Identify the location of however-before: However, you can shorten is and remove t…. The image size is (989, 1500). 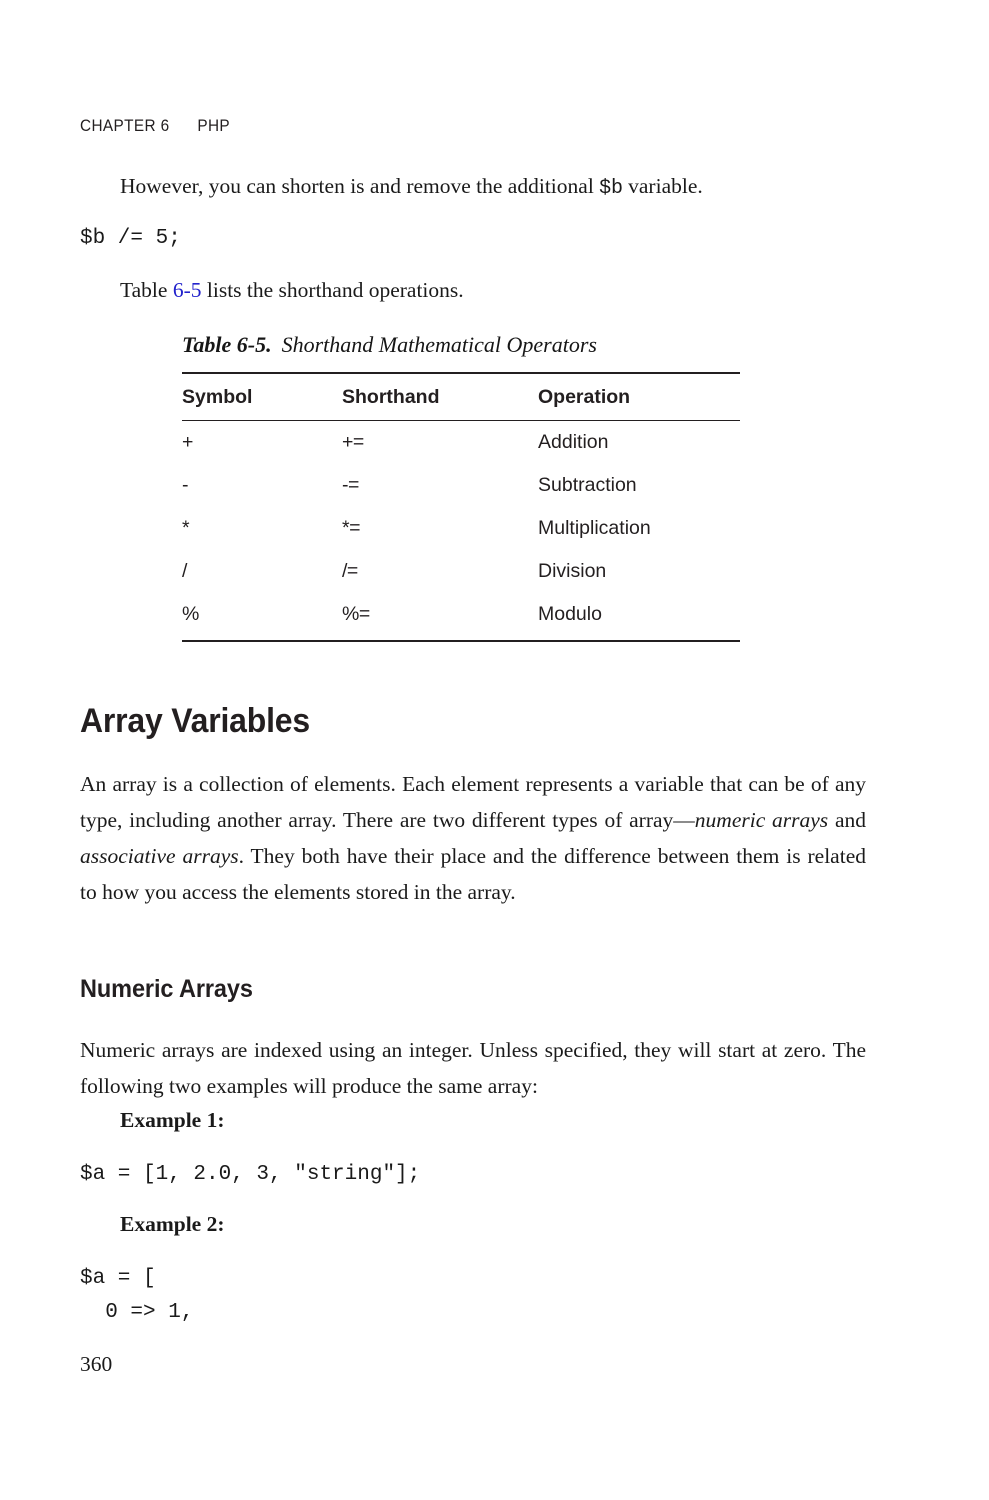
(360, 186).